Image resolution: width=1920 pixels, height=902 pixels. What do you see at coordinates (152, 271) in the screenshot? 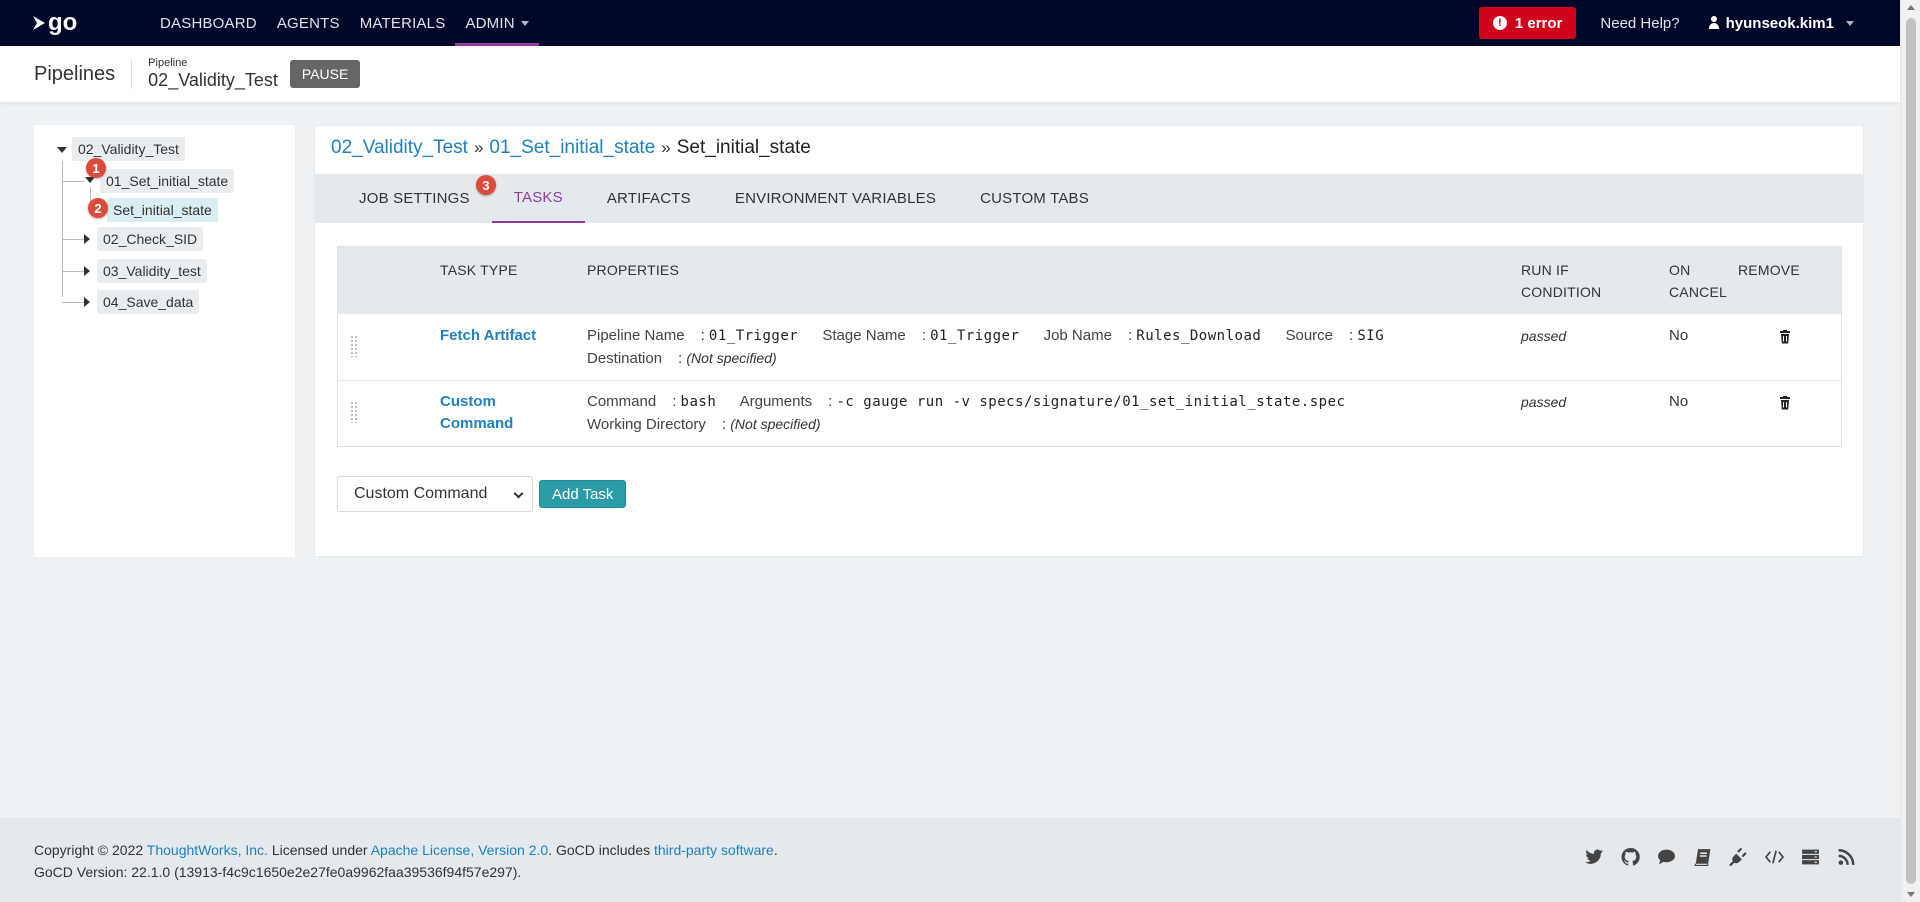
I see `tree-stage-03: 03_Validity_test` at bounding box center [152, 271].